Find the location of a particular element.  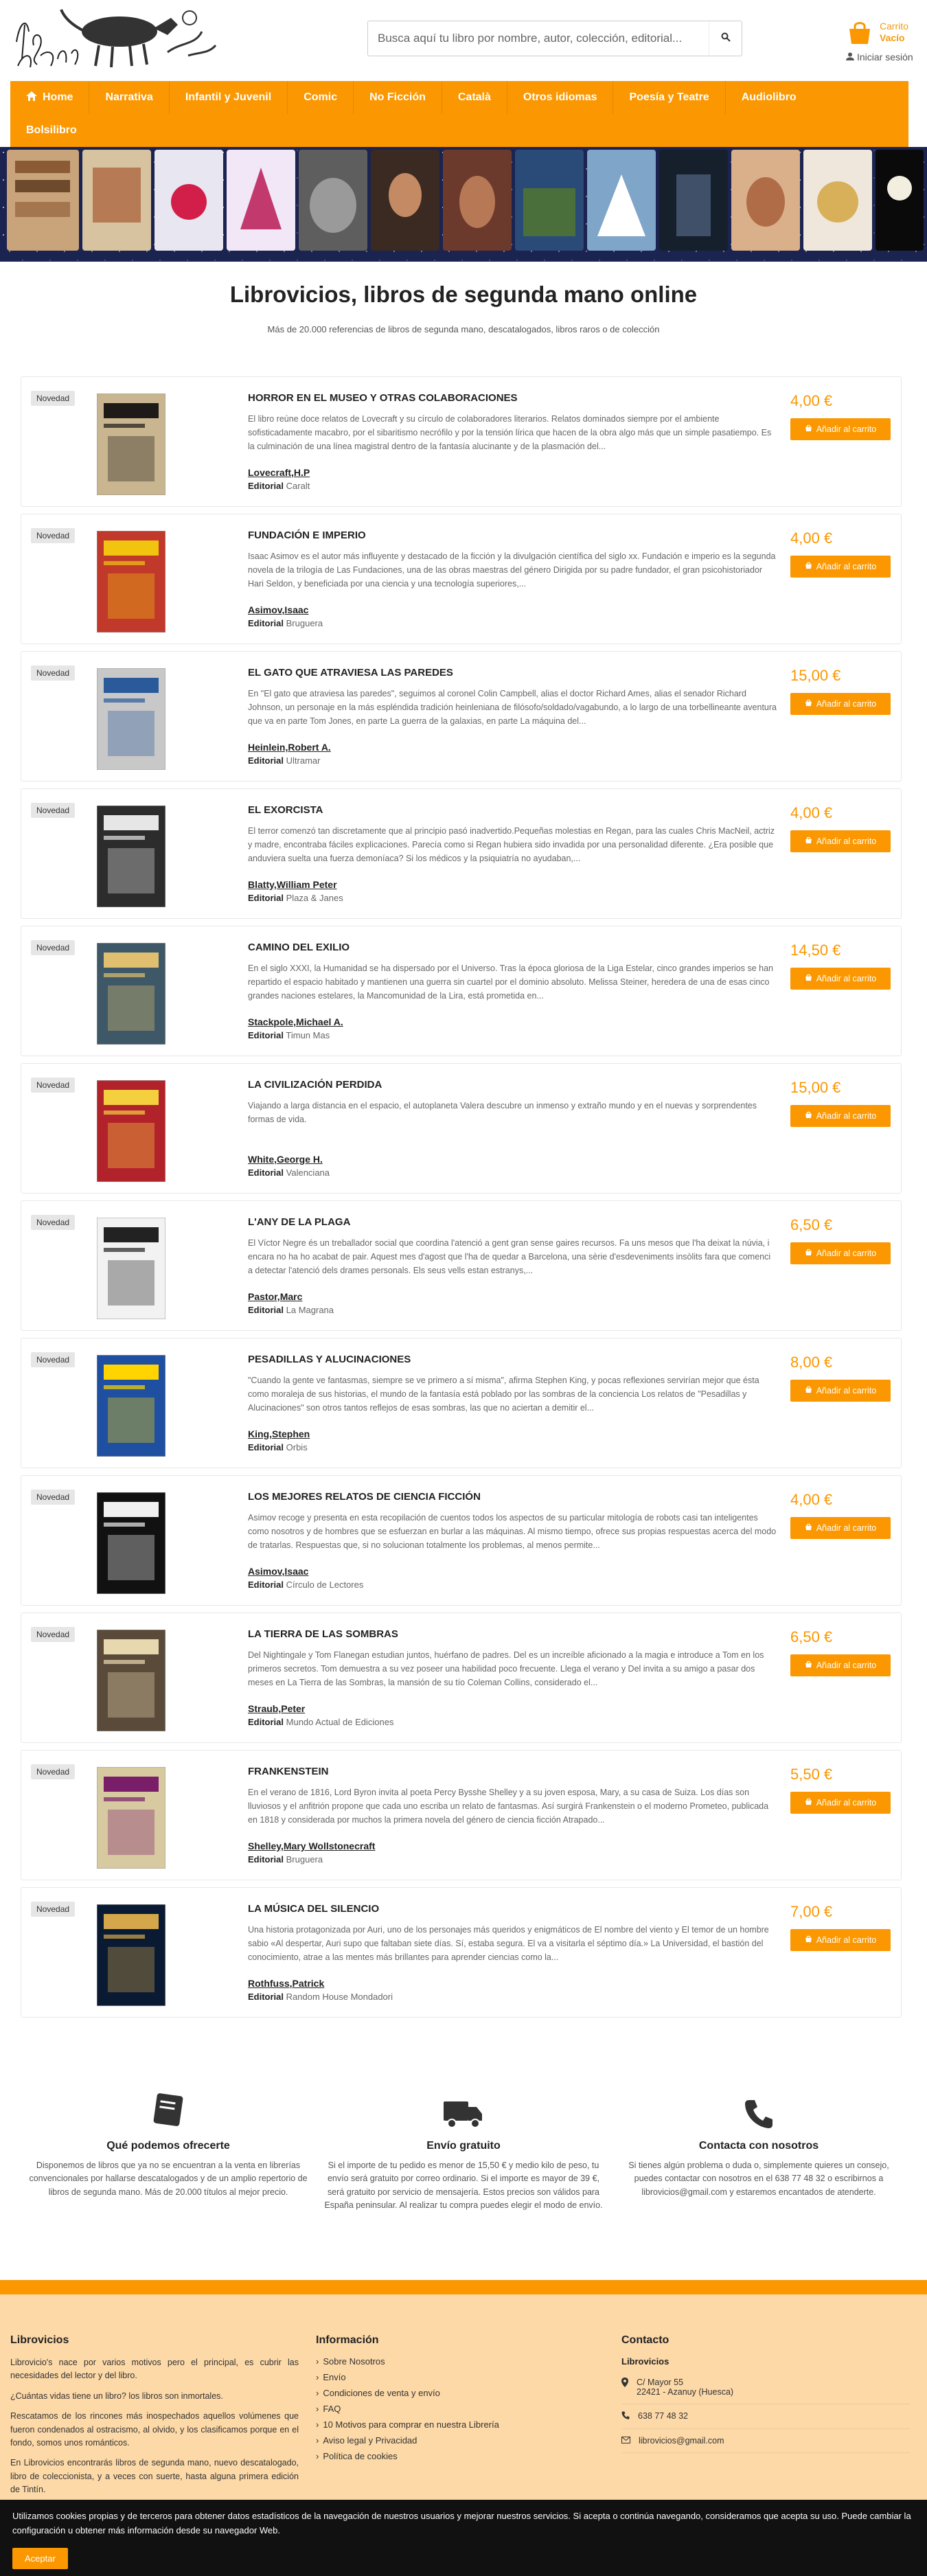

nav-item-bolsilibro: Bolsilibro is located at coordinates (51, 130).